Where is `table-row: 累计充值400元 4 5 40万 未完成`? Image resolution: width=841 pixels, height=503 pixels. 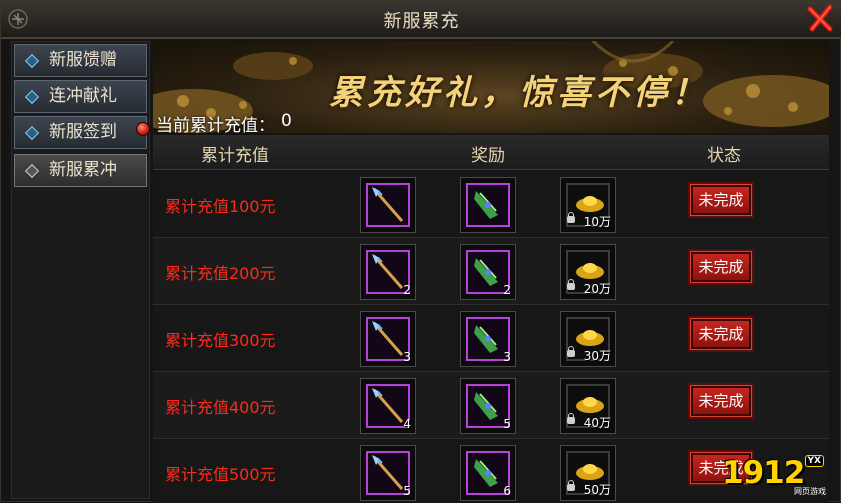 table-row: 累计充值400元 4 5 40万 未完成 is located at coordinates (491, 405).